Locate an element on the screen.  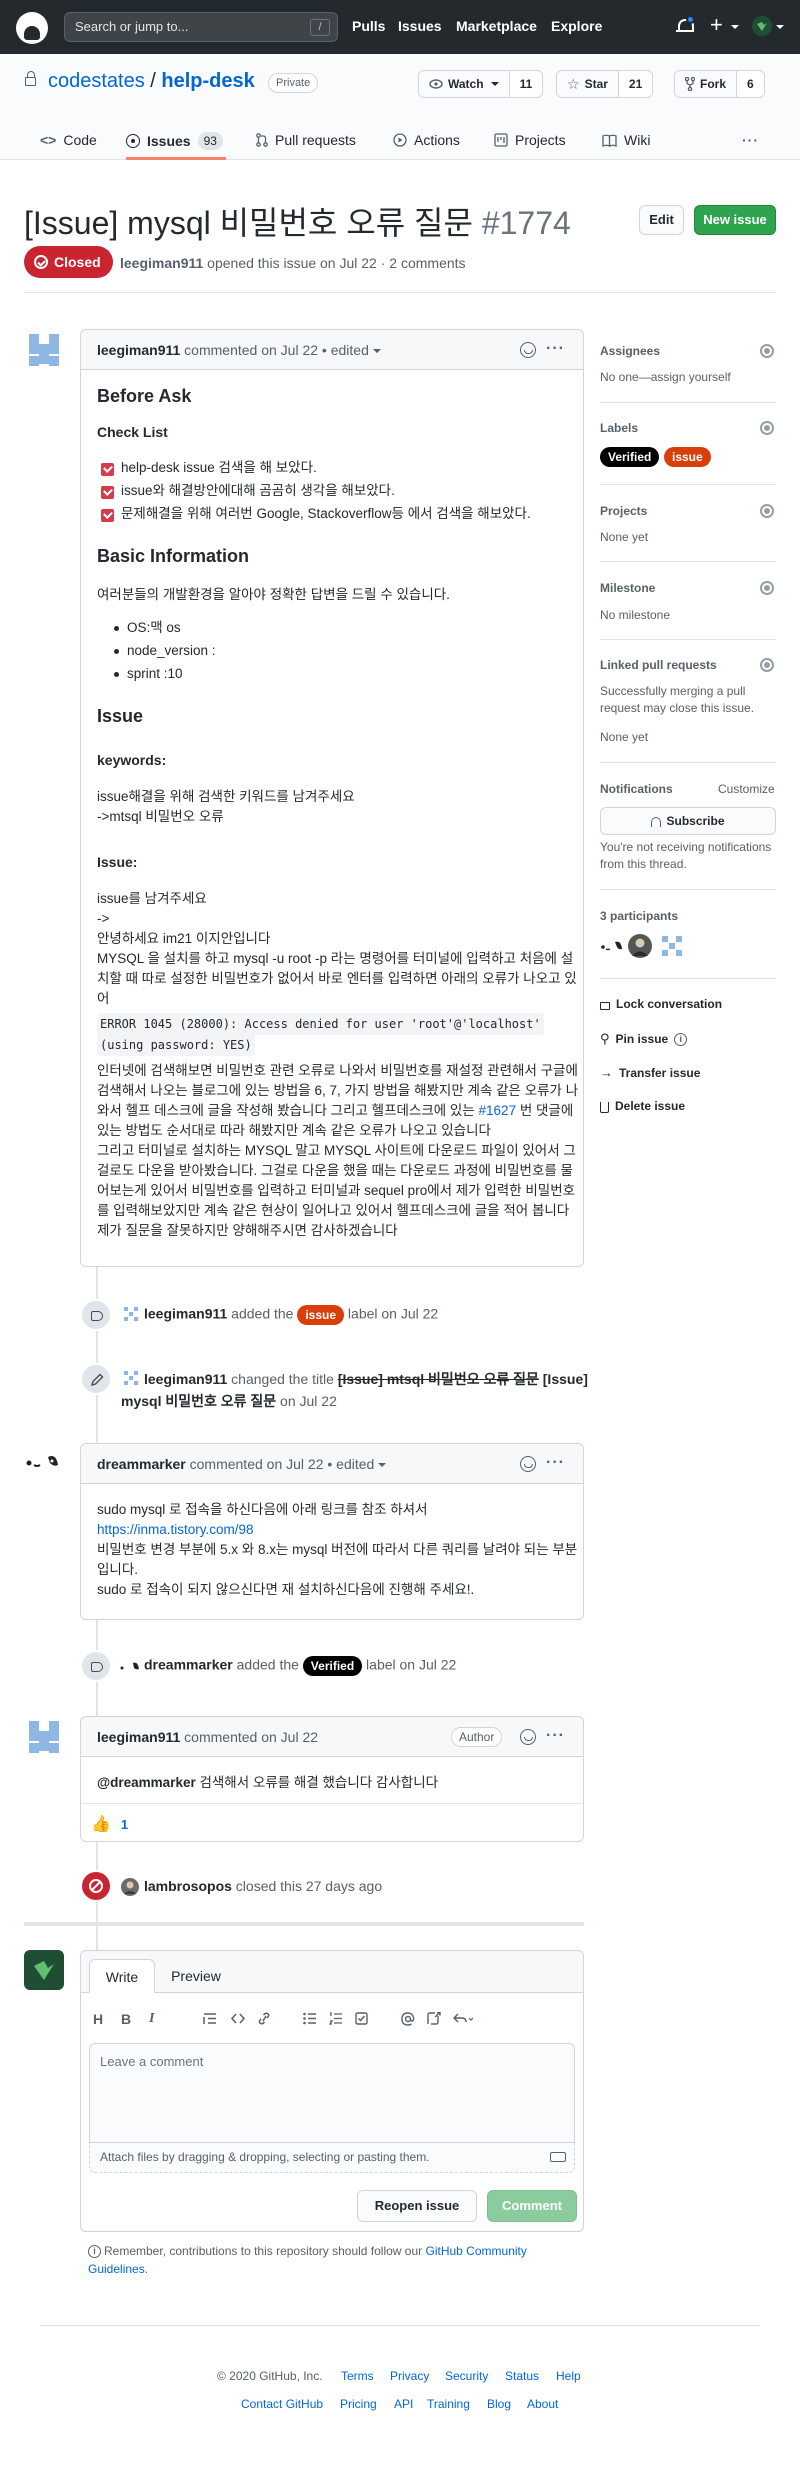
event-actor: lambrosopos is located at coordinates (188, 1886).